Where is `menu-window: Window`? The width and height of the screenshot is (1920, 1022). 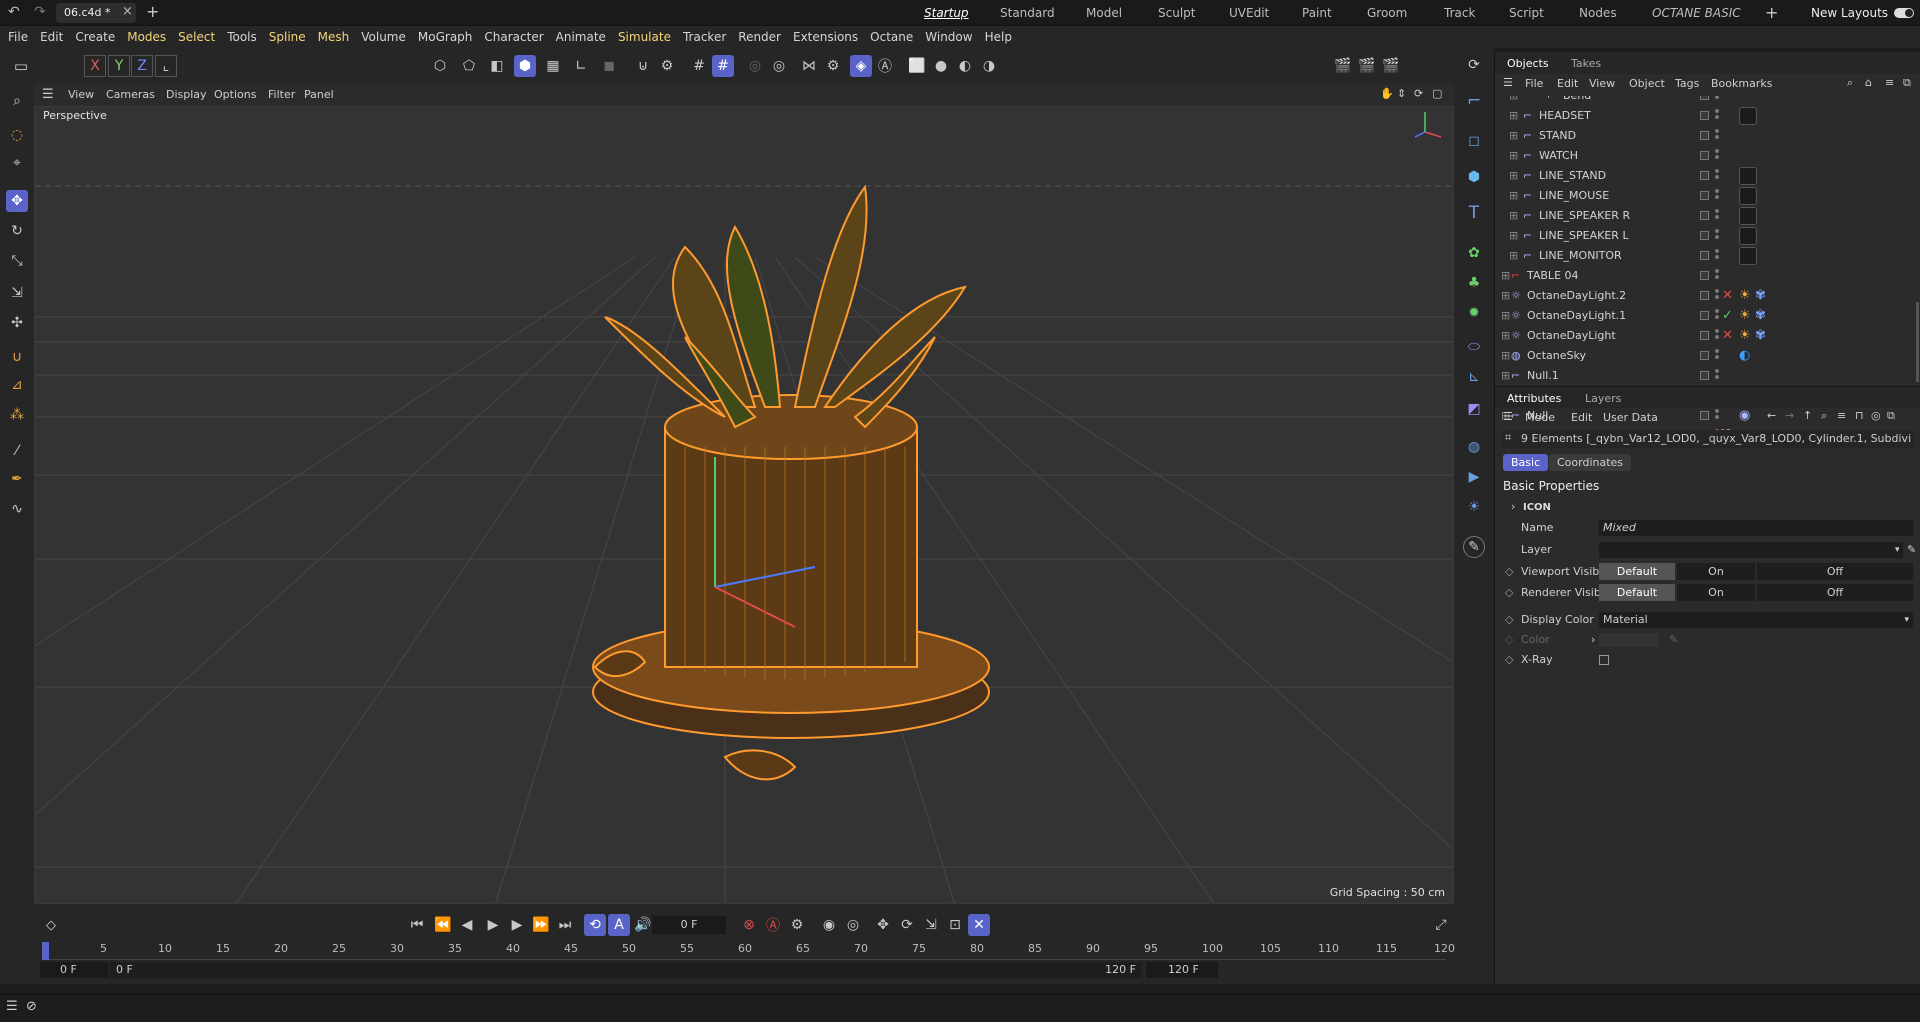
menu-window: Window is located at coordinates (948, 37).